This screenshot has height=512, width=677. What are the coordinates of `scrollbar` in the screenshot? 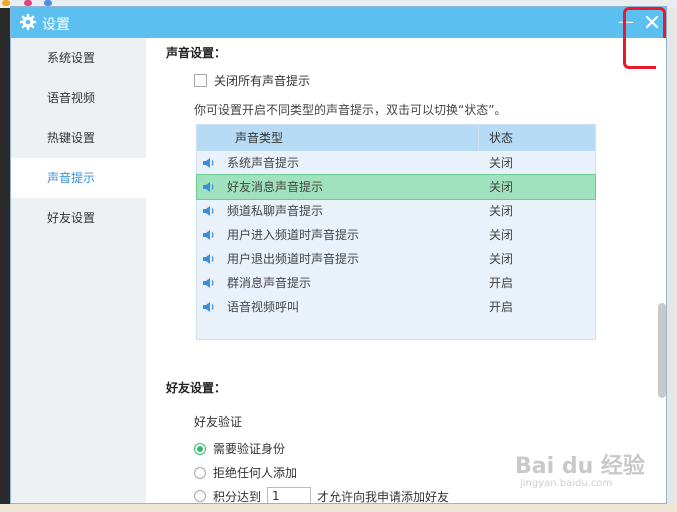 It's located at (661, 270).